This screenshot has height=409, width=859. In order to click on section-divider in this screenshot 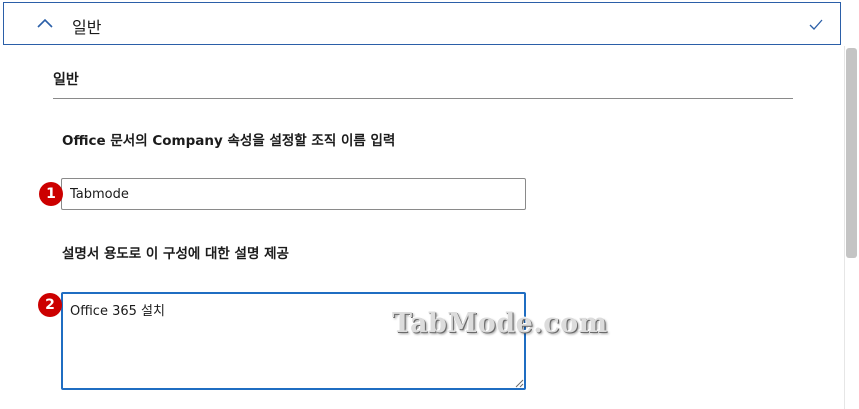, I will do `click(423, 98)`.